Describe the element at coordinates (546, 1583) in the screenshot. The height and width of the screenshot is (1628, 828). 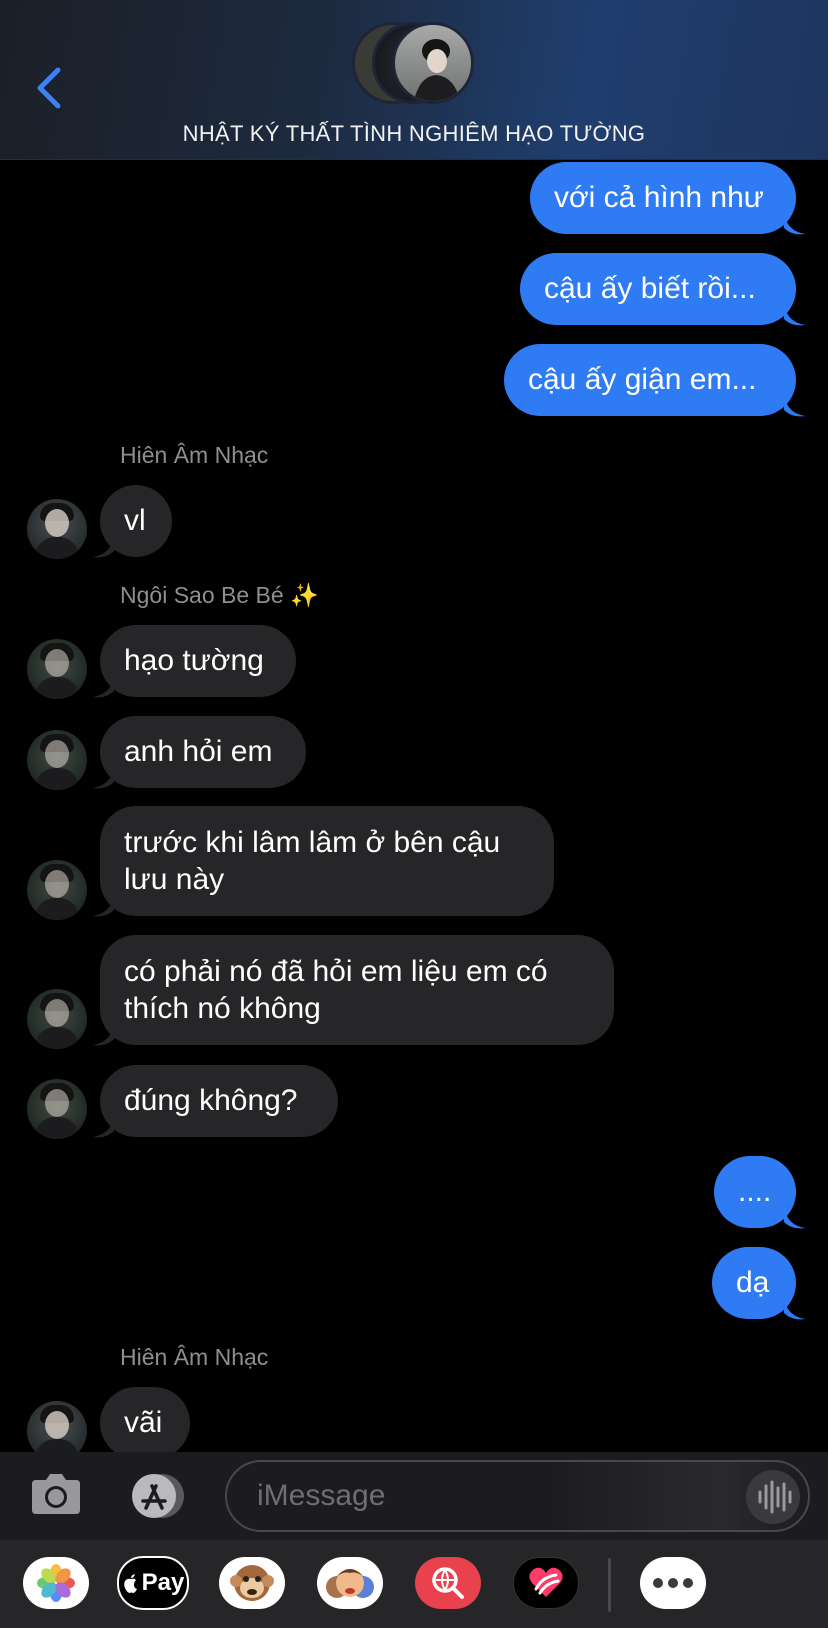
I see `digital-touch-icon` at that location.